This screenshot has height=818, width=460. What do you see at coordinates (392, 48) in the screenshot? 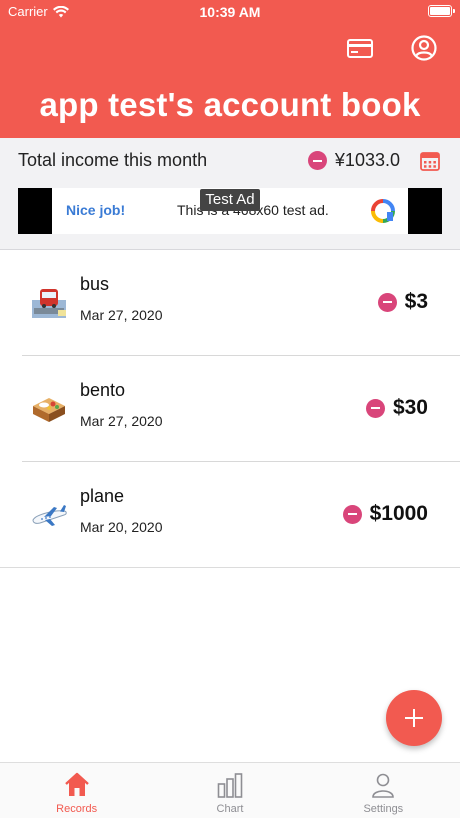
I see `header-actions` at bounding box center [392, 48].